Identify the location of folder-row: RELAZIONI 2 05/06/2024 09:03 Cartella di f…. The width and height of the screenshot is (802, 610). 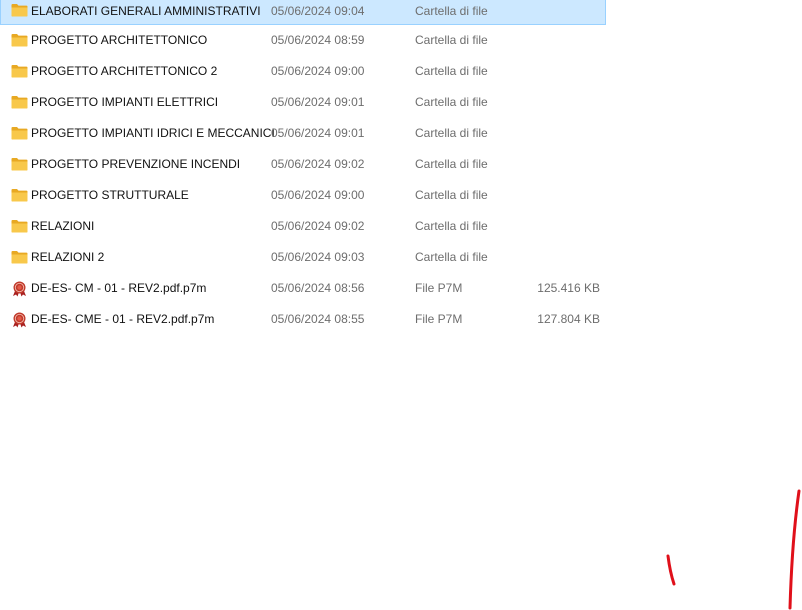
(303, 258).